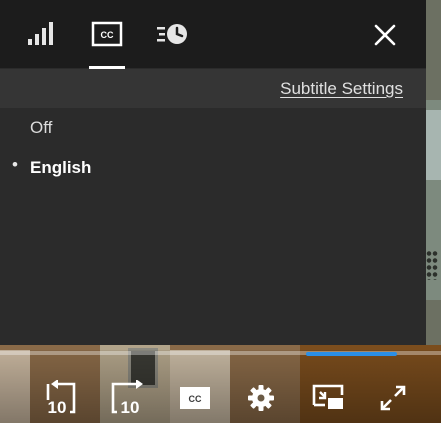  Describe the element at coordinates (213, 88) in the screenshot. I see `subtitle-settings-bar: Subtitle Settings` at that location.